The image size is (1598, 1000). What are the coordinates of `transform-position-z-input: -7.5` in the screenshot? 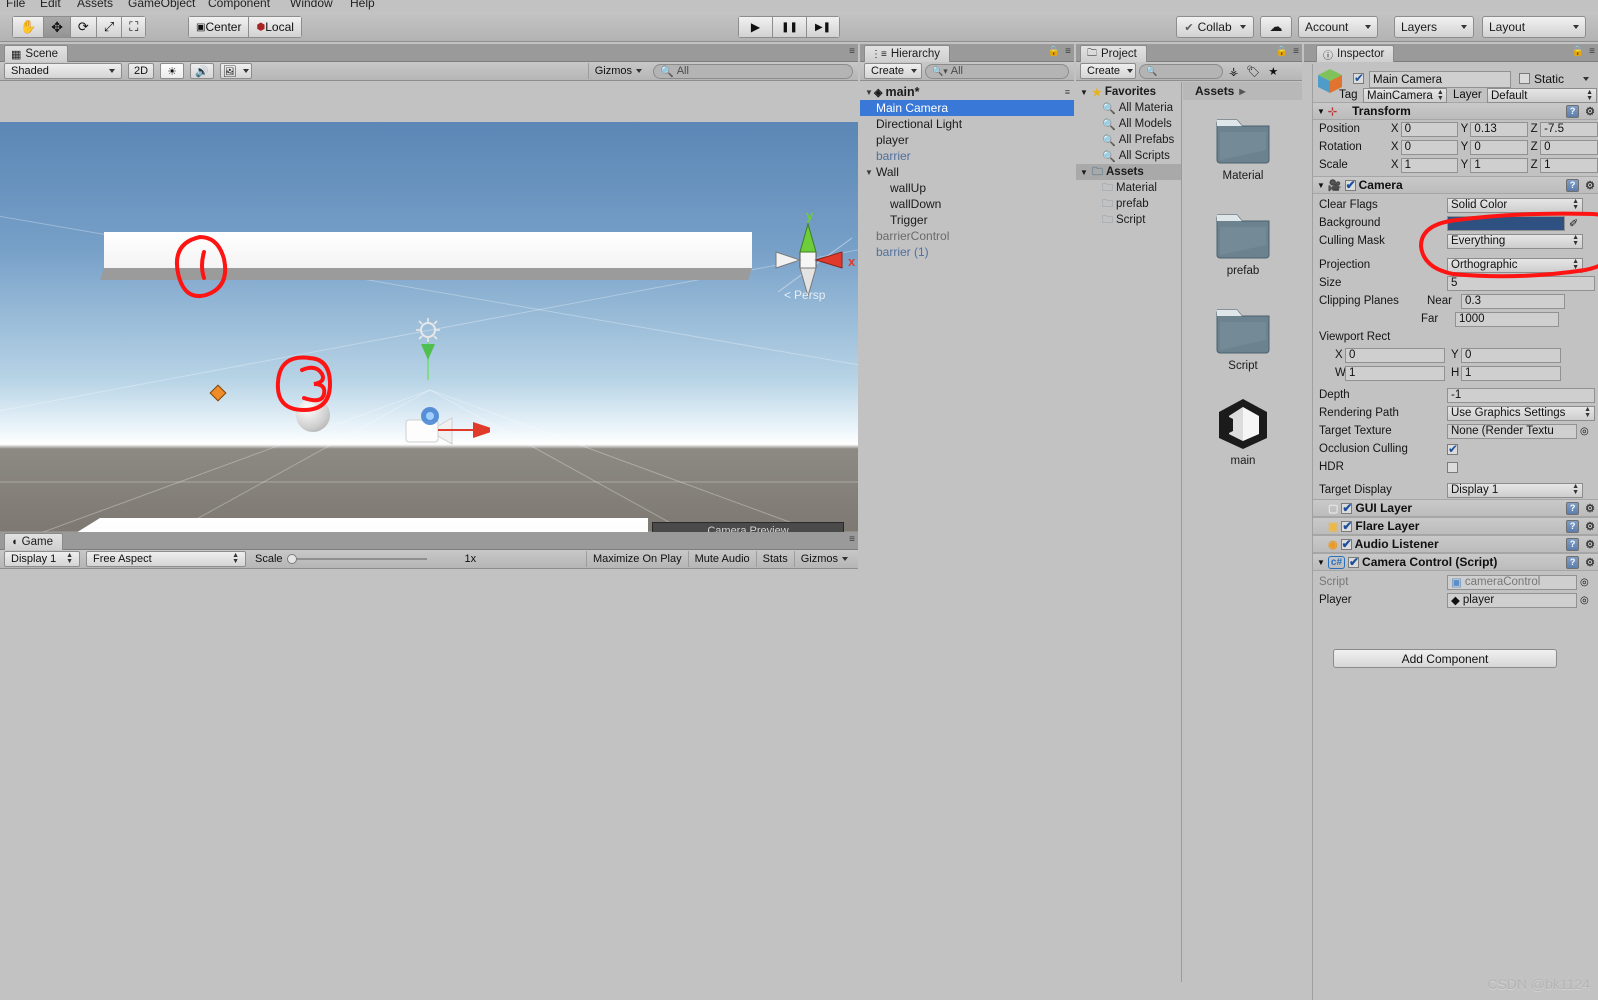 It's located at (1569, 129).